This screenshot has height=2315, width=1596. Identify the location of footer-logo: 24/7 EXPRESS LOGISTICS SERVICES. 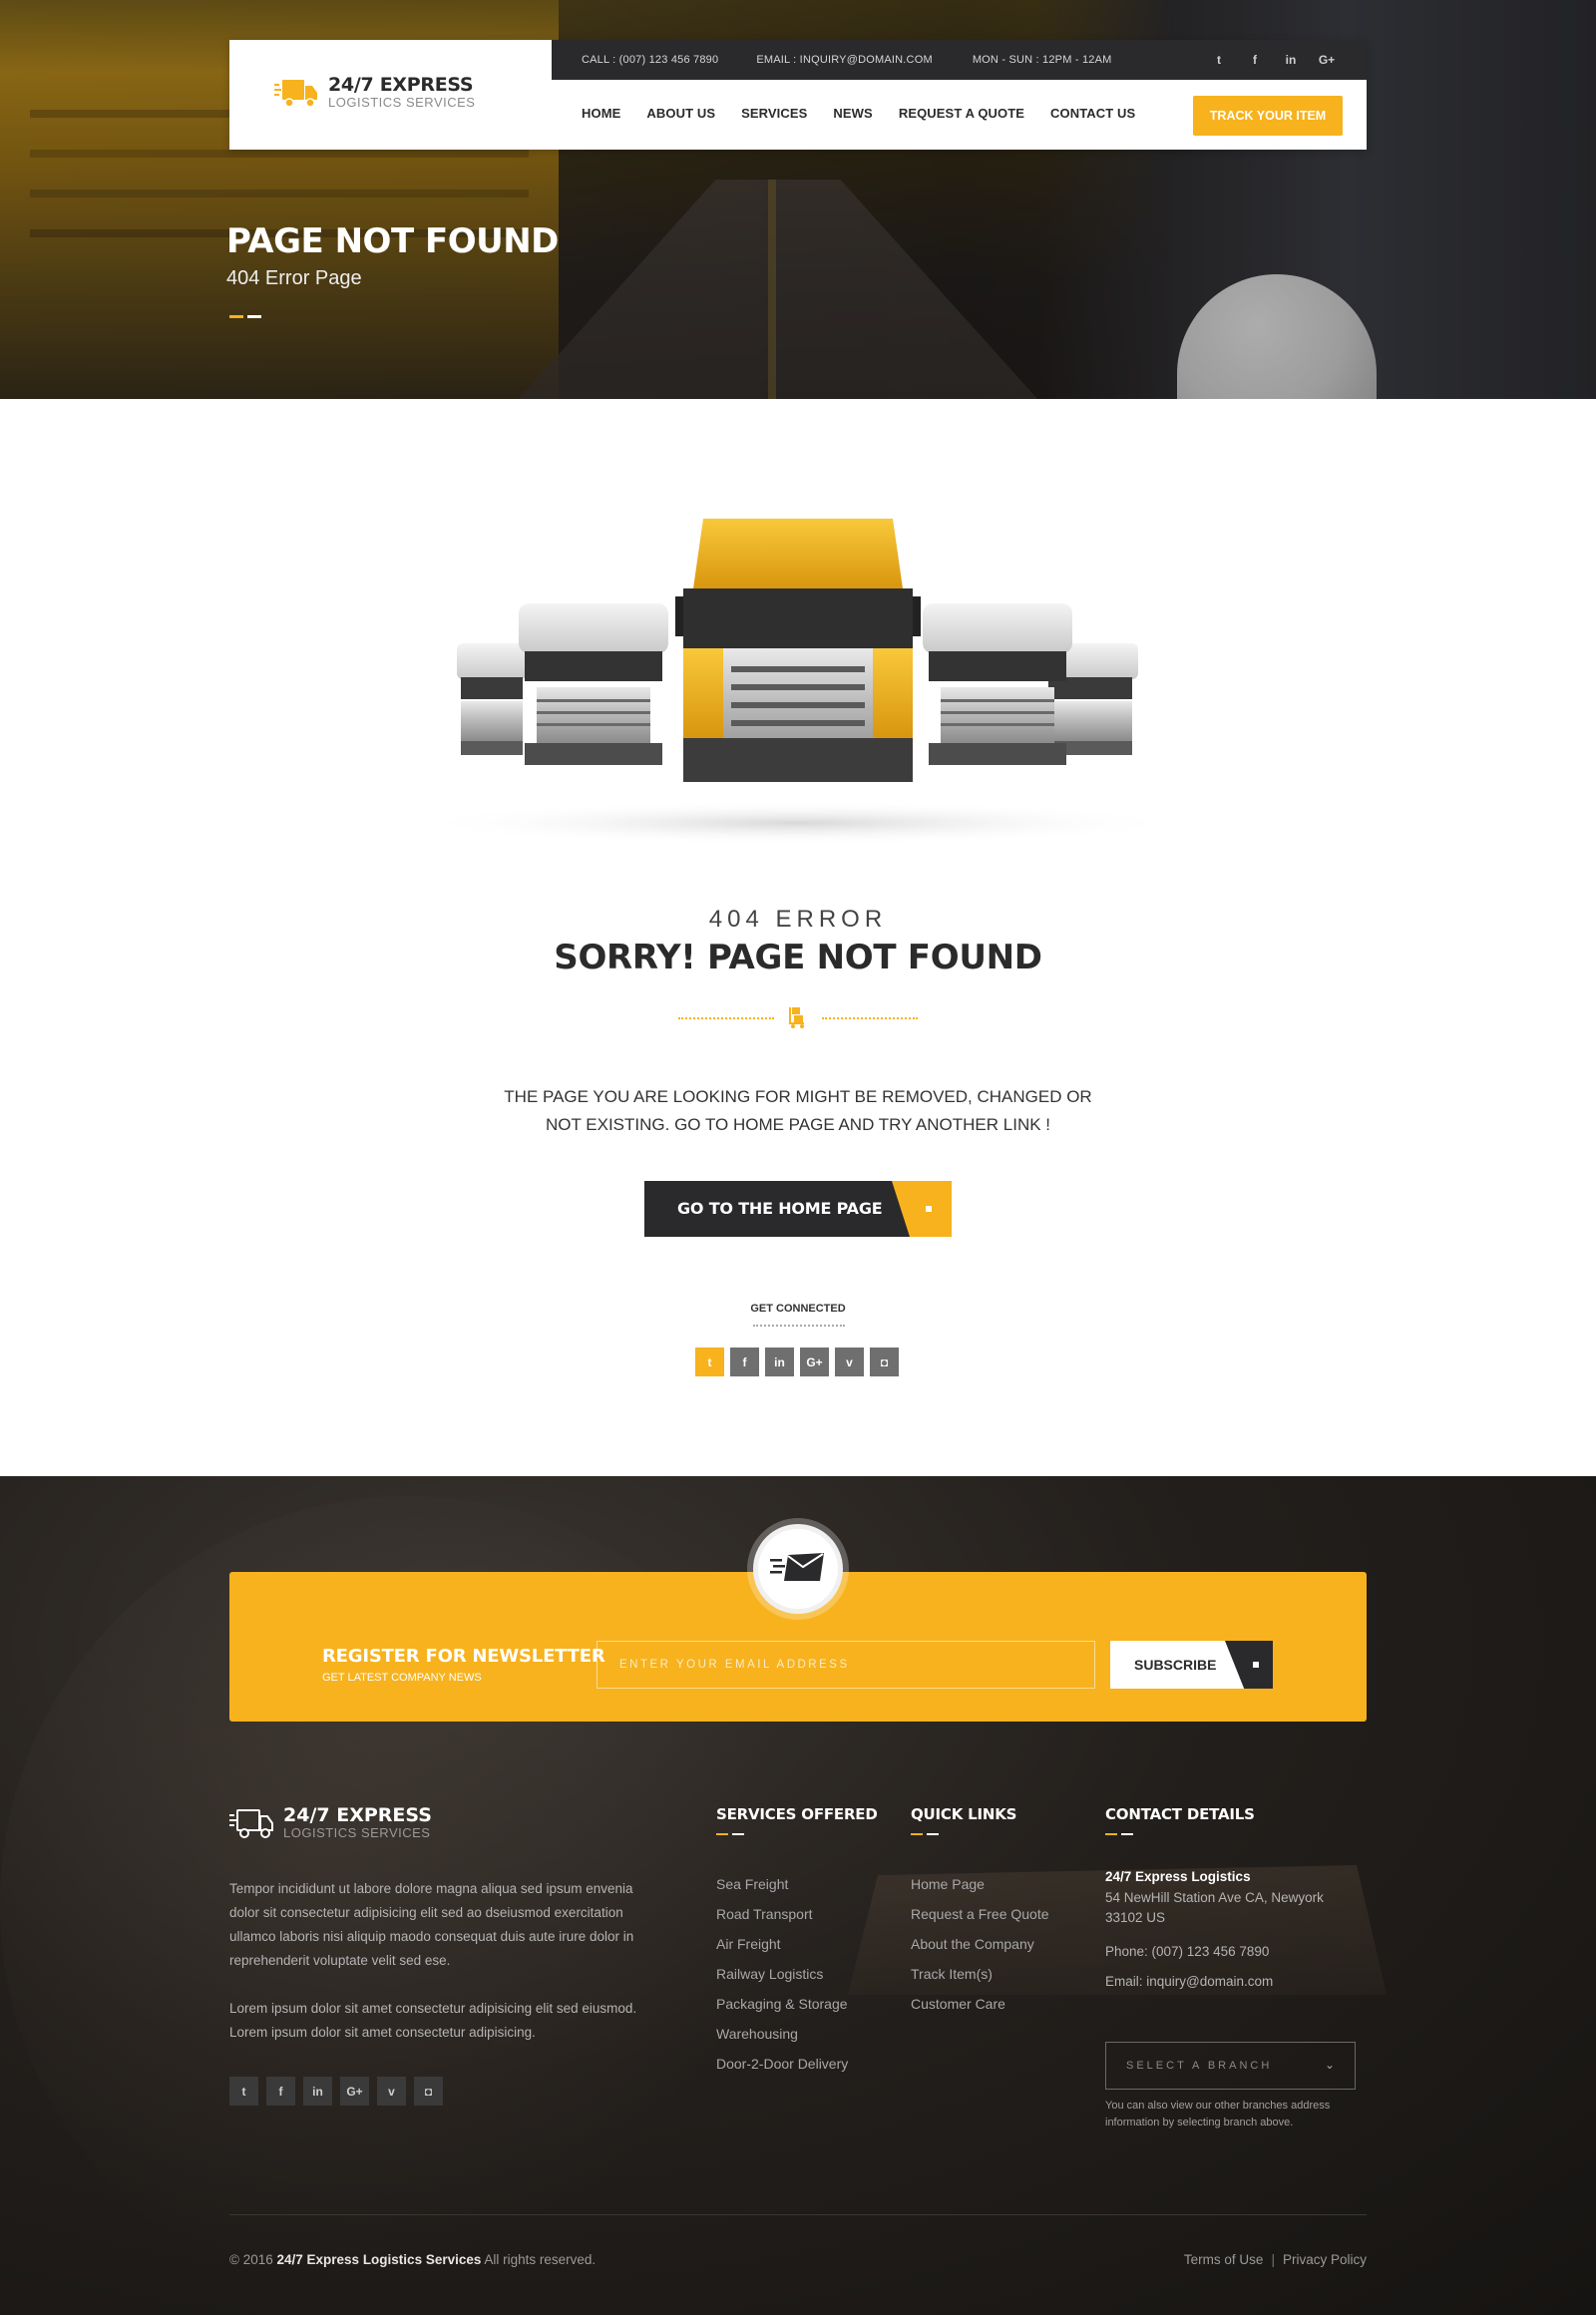
(330, 1822).